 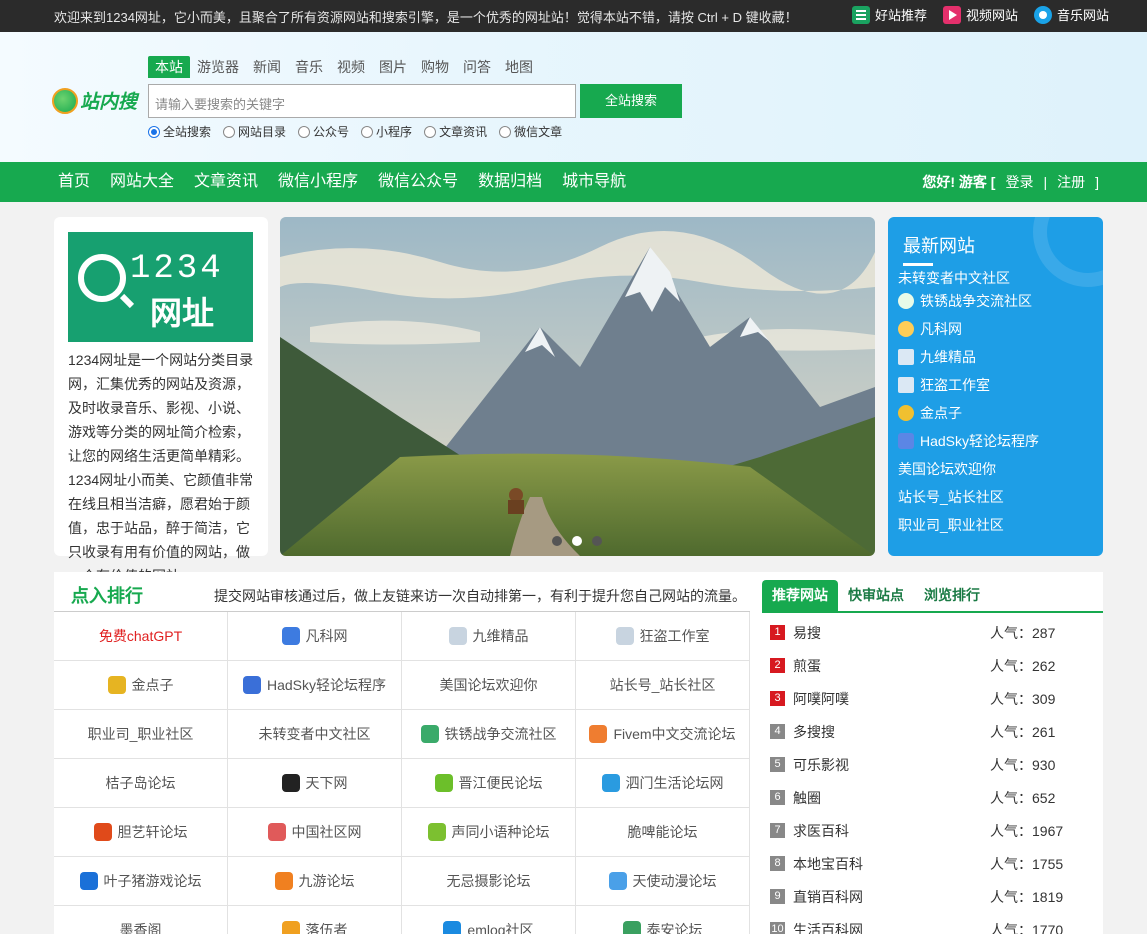 I want to click on nav-home: 首页, so click(x=74, y=182).